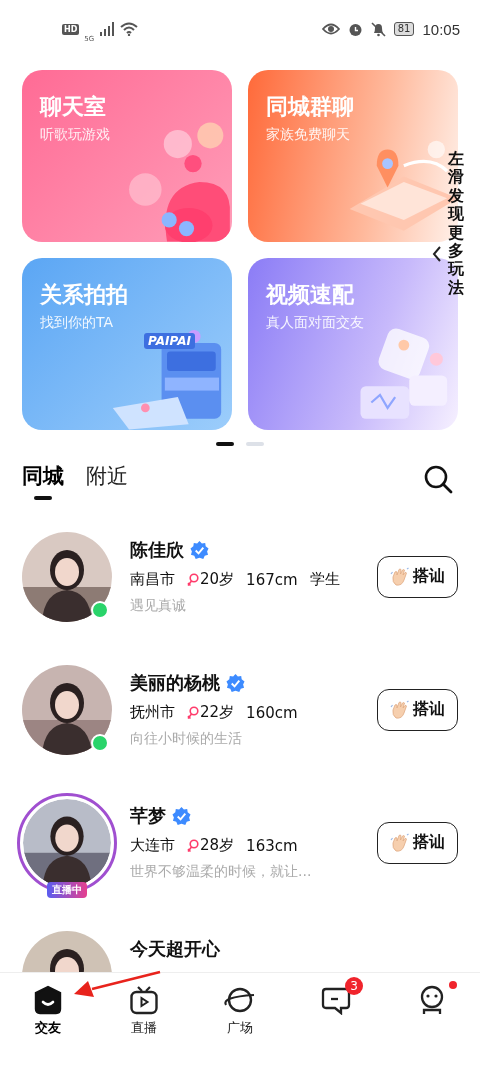 The width and height of the screenshot is (480, 1067). I want to click on tab: 附近, so click(107, 479).